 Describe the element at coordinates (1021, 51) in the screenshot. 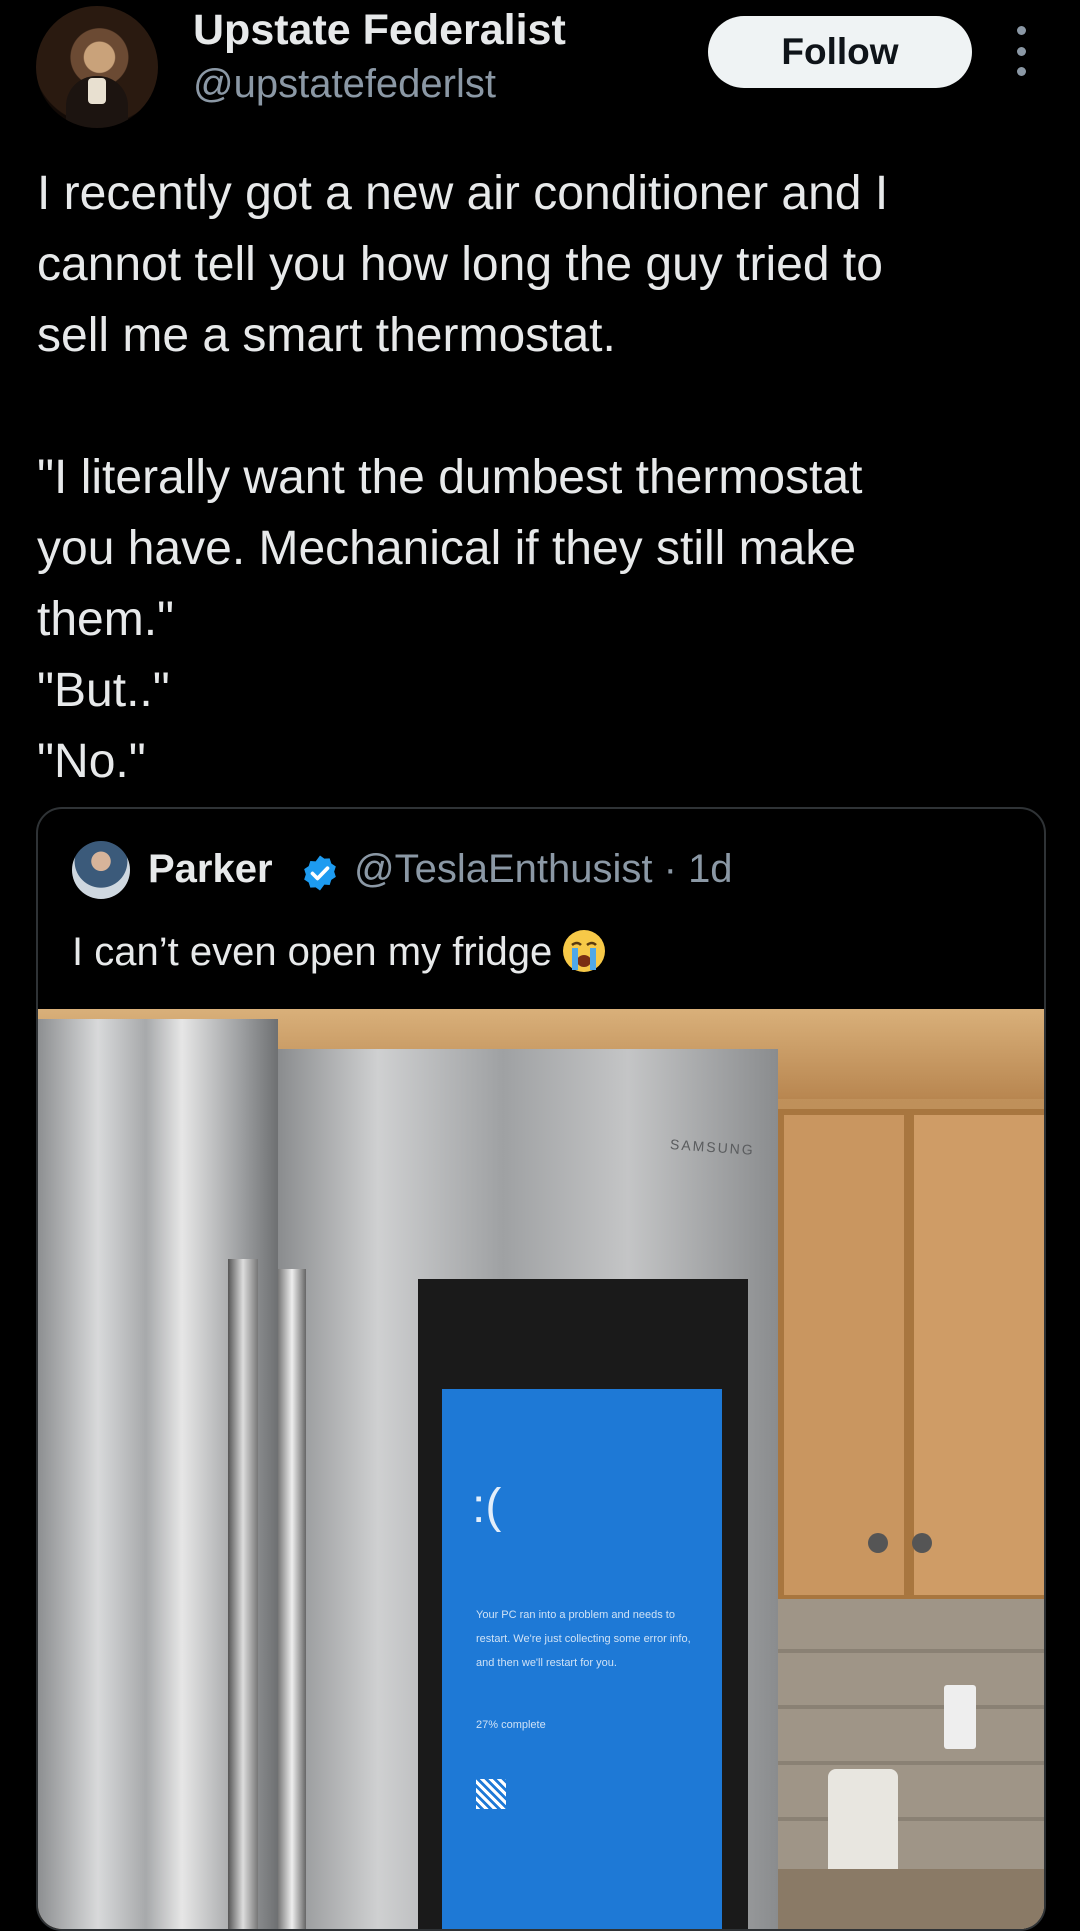

I see `more-options-icon` at that location.